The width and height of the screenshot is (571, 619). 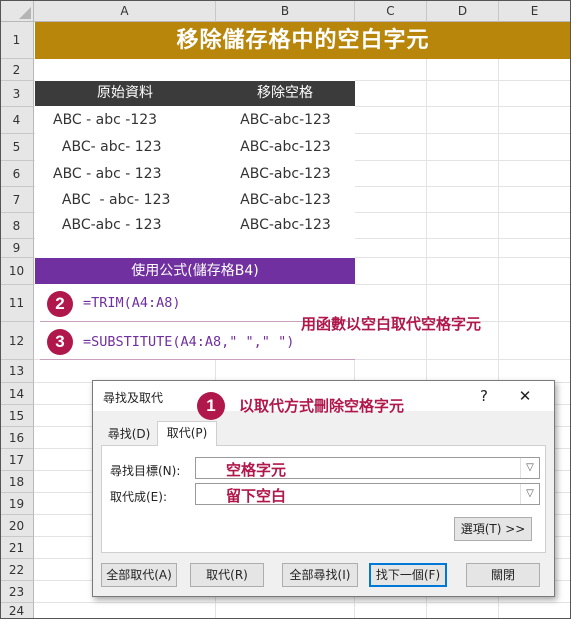 I want to click on replace-input: 留下空白 ▽, so click(x=367, y=494).